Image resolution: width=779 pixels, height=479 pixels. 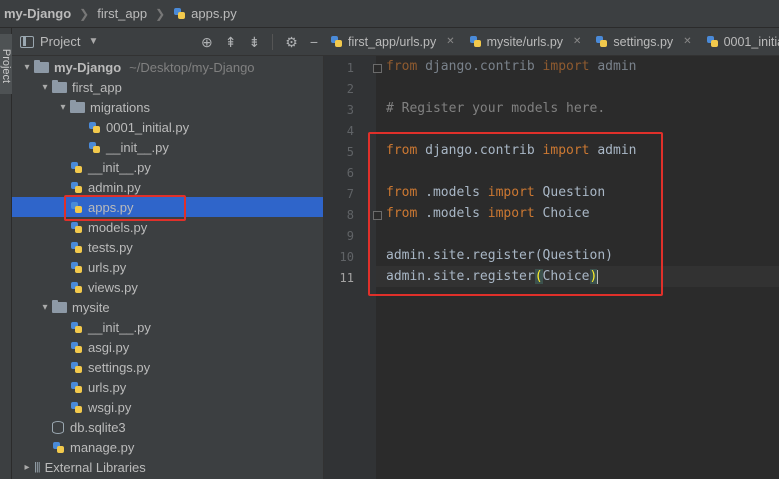 I want to click on fold-marker-icon, so click(x=377, y=68).